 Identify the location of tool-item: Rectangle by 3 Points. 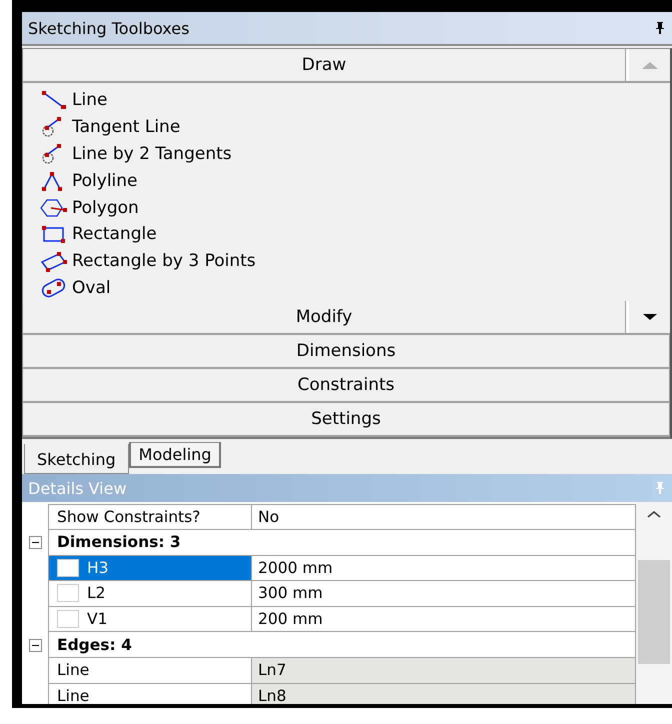
(354, 261).